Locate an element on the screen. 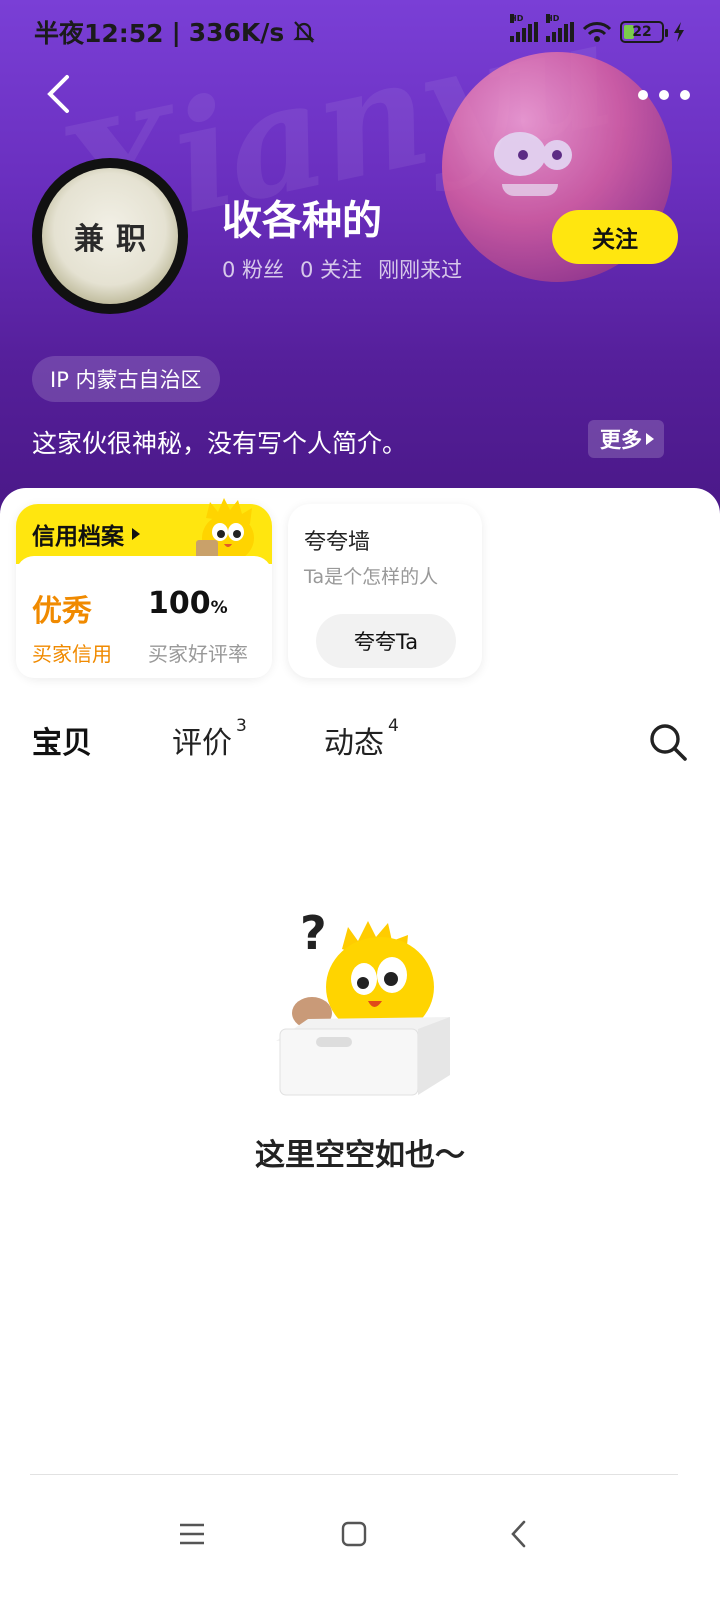  good-rate-label: 买家好评率 is located at coordinates (198, 654).